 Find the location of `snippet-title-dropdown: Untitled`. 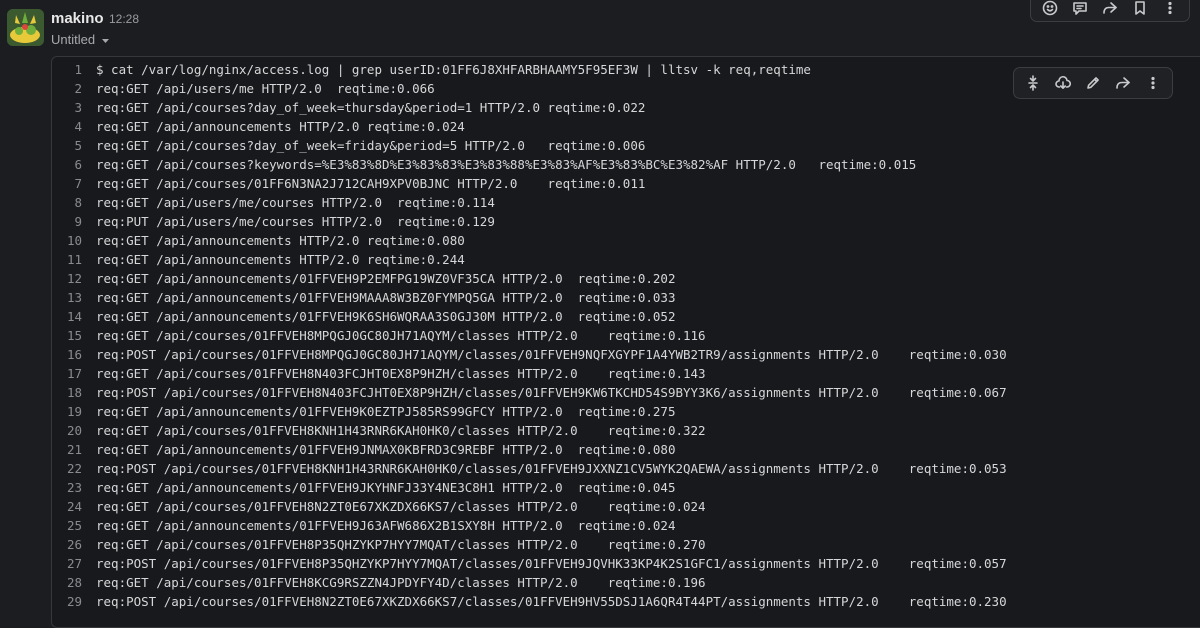

snippet-title-dropdown: Untitled is located at coordinates (80, 39).